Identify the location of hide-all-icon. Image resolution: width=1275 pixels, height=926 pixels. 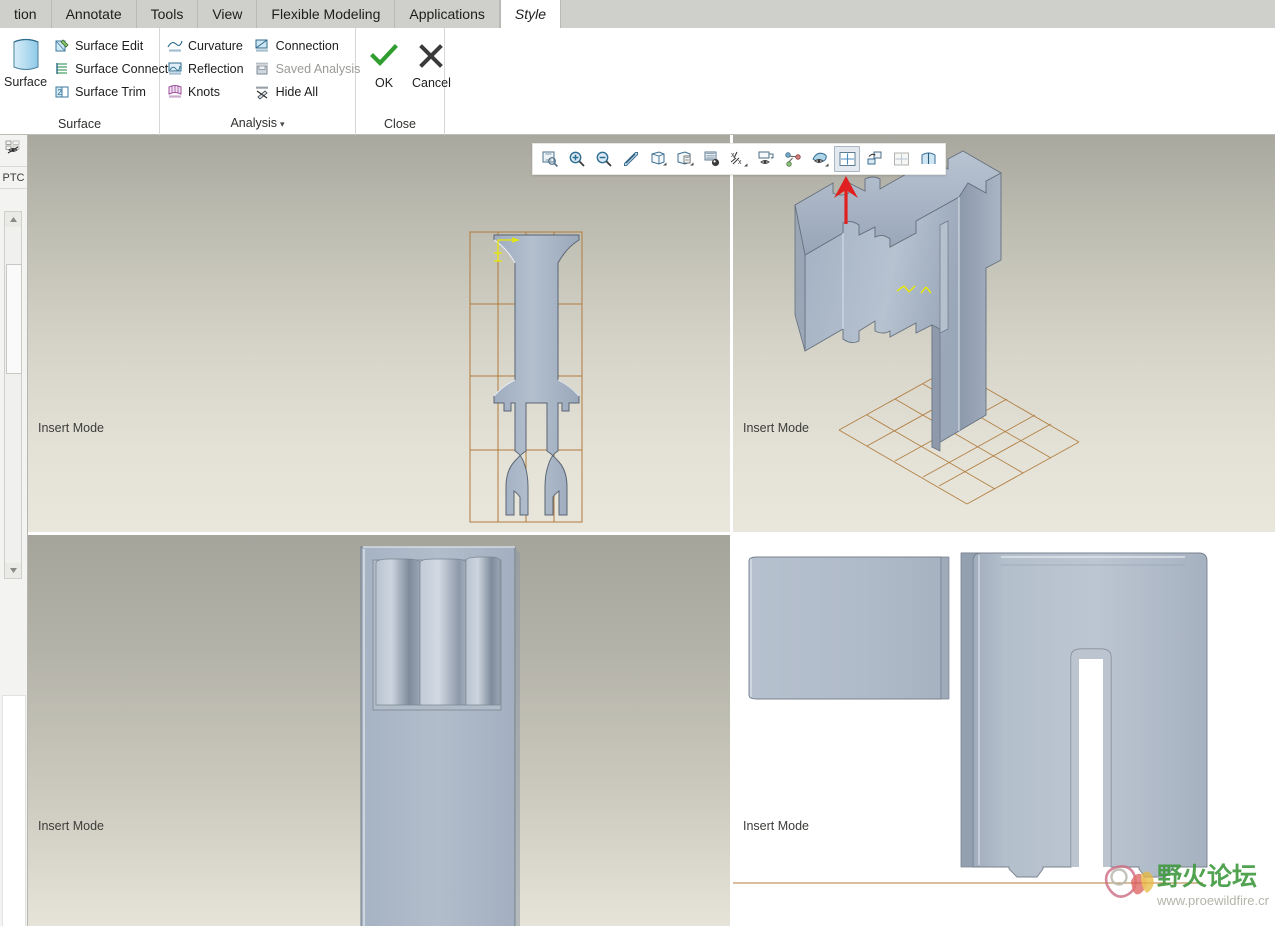
(262, 91).